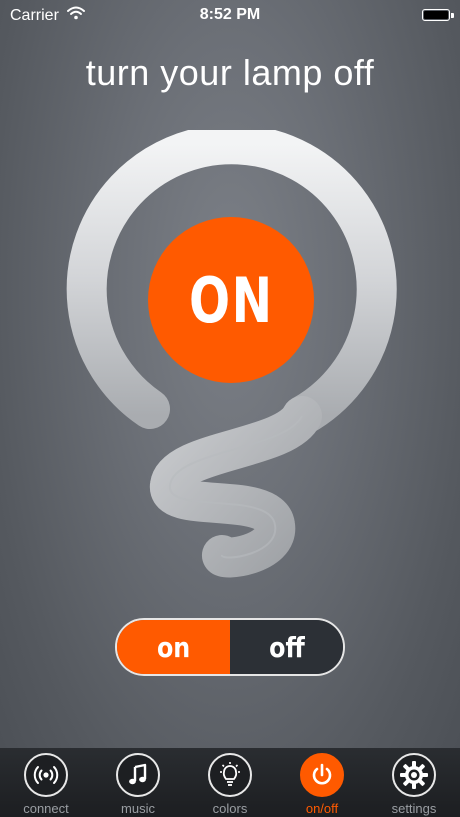 This screenshot has width=460, height=817. I want to click on tab-settings: settings, so click(414, 782).